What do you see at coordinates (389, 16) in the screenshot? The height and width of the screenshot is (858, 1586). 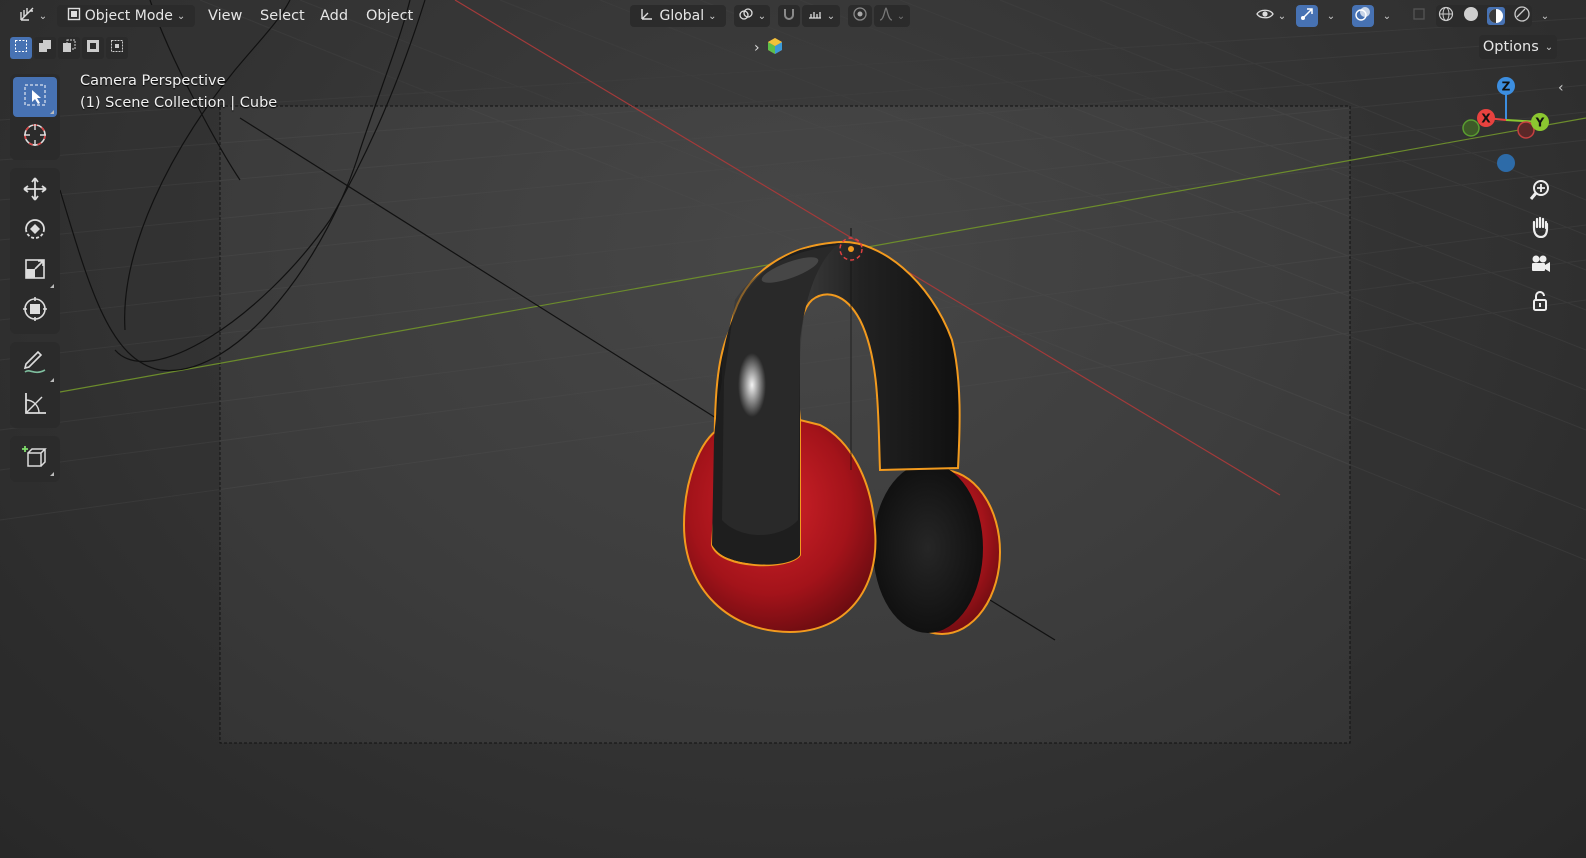 I see `menu-object: Object` at bounding box center [389, 16].